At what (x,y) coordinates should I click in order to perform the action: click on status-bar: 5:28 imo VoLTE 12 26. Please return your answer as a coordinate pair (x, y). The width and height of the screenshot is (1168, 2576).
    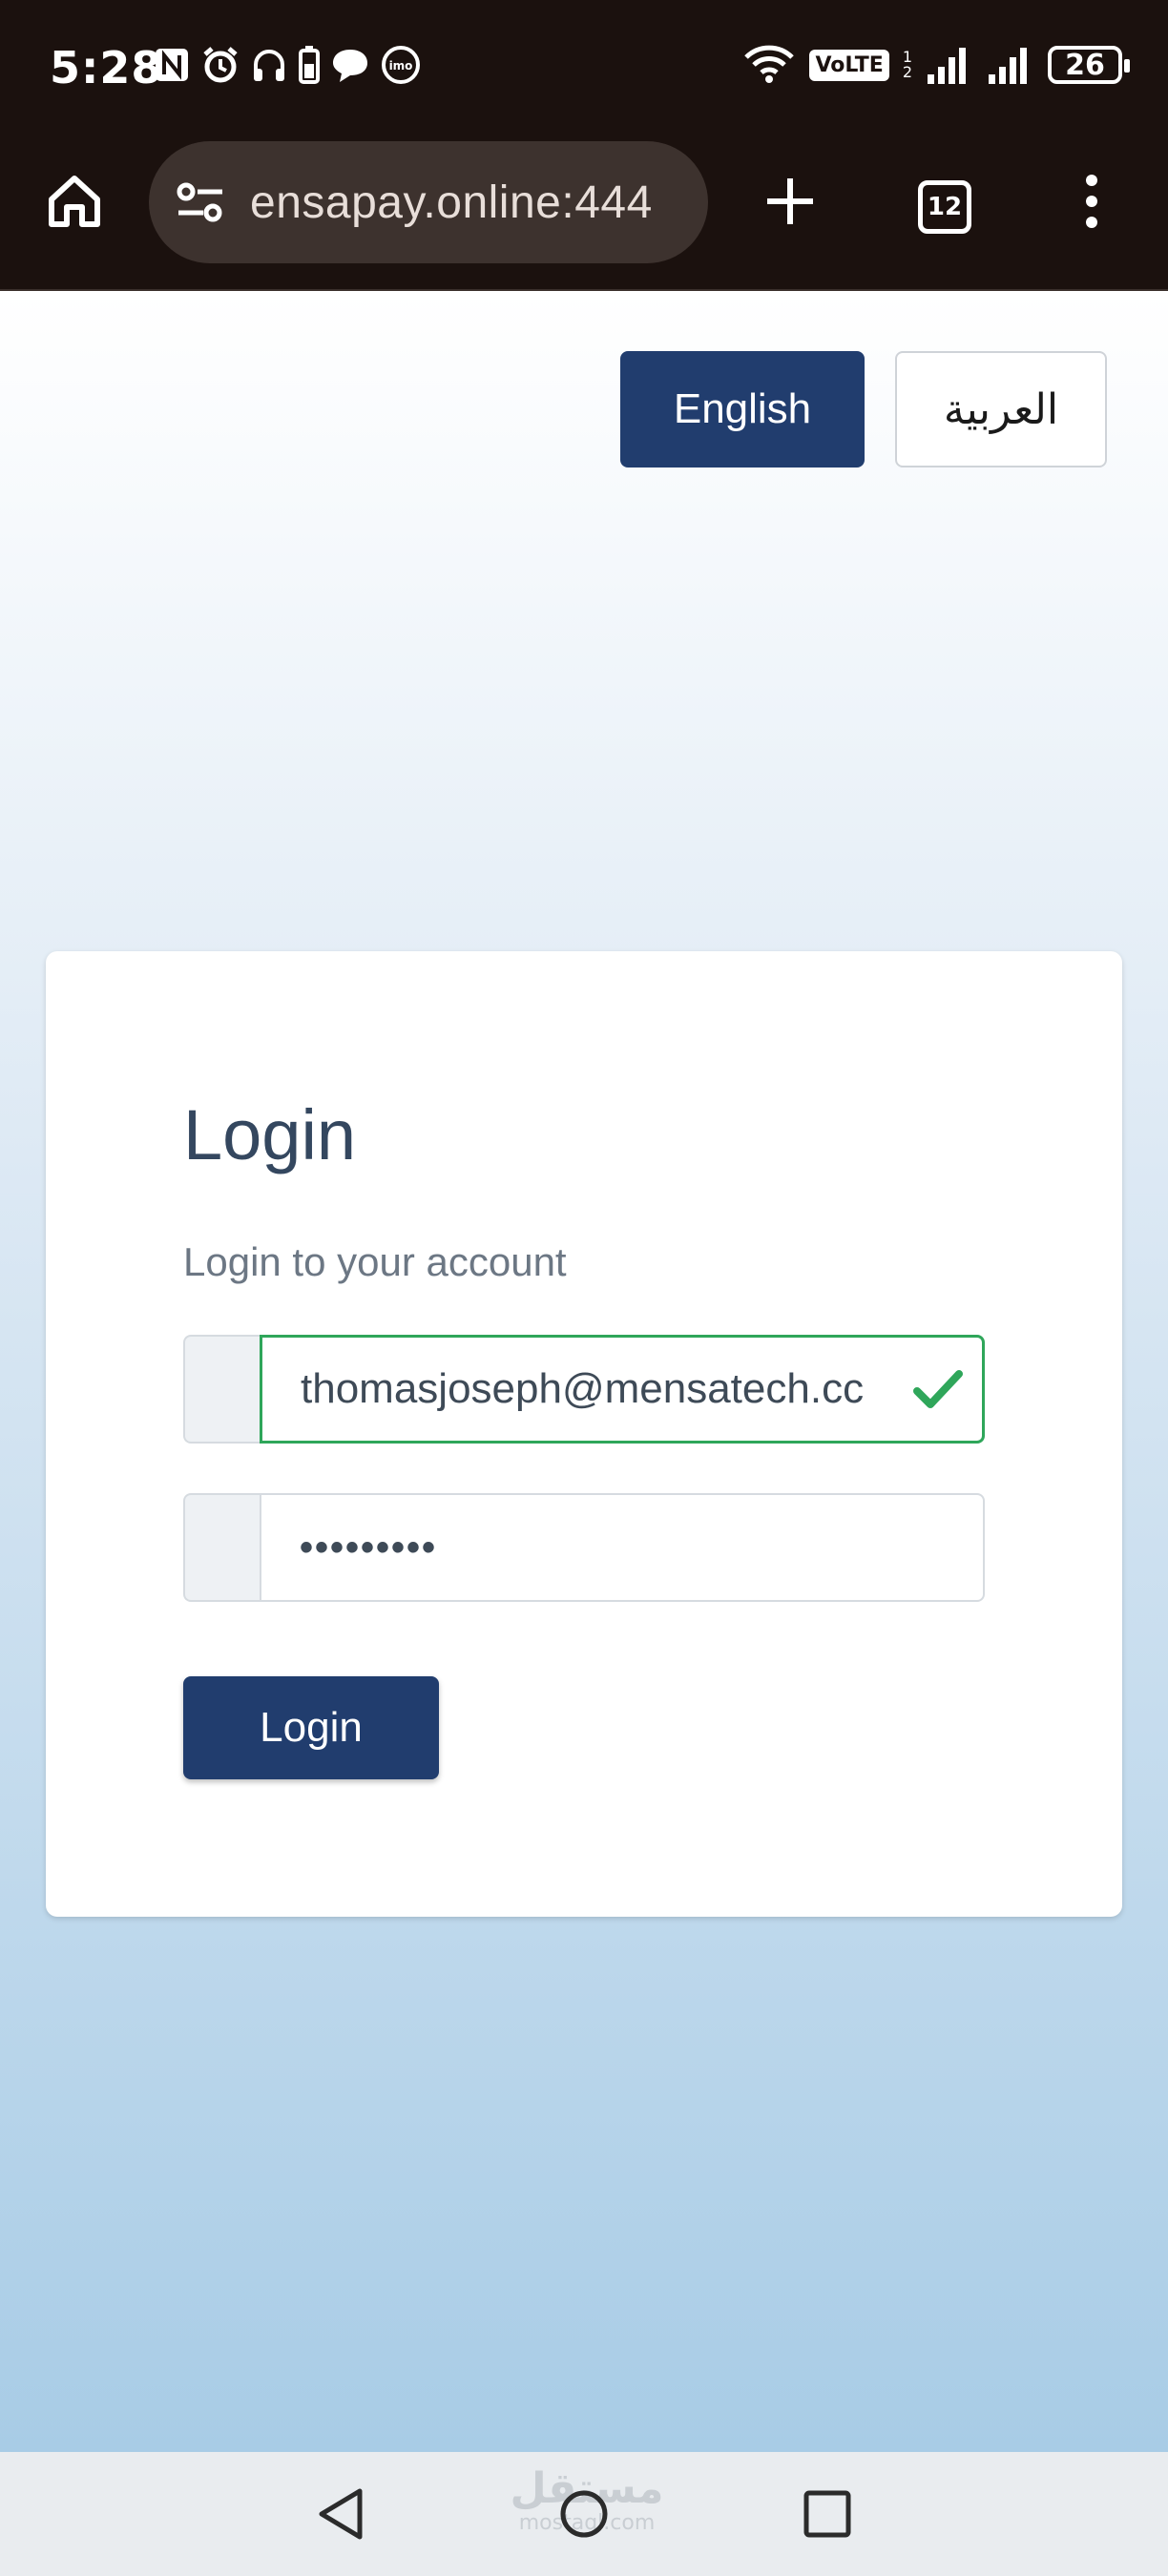
    Looking at the image, I should click on (584, 69).